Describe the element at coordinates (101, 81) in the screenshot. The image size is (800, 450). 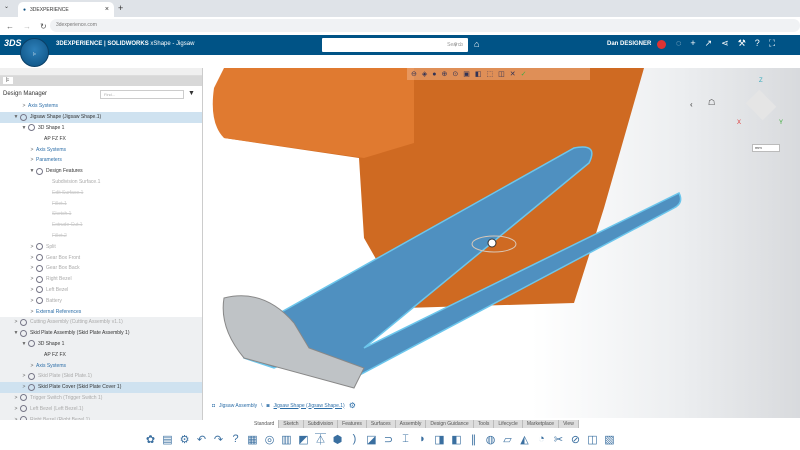
I see `tree-tab: ⊧` at that location.